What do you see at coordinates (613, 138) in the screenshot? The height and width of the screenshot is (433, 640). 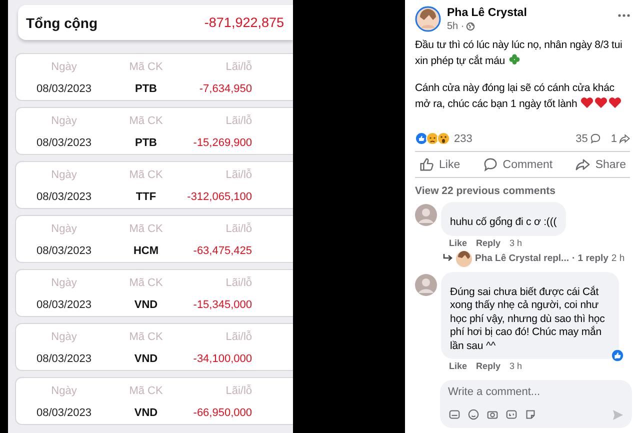 I see `share-count: 1` at bounding box center [613, 138].